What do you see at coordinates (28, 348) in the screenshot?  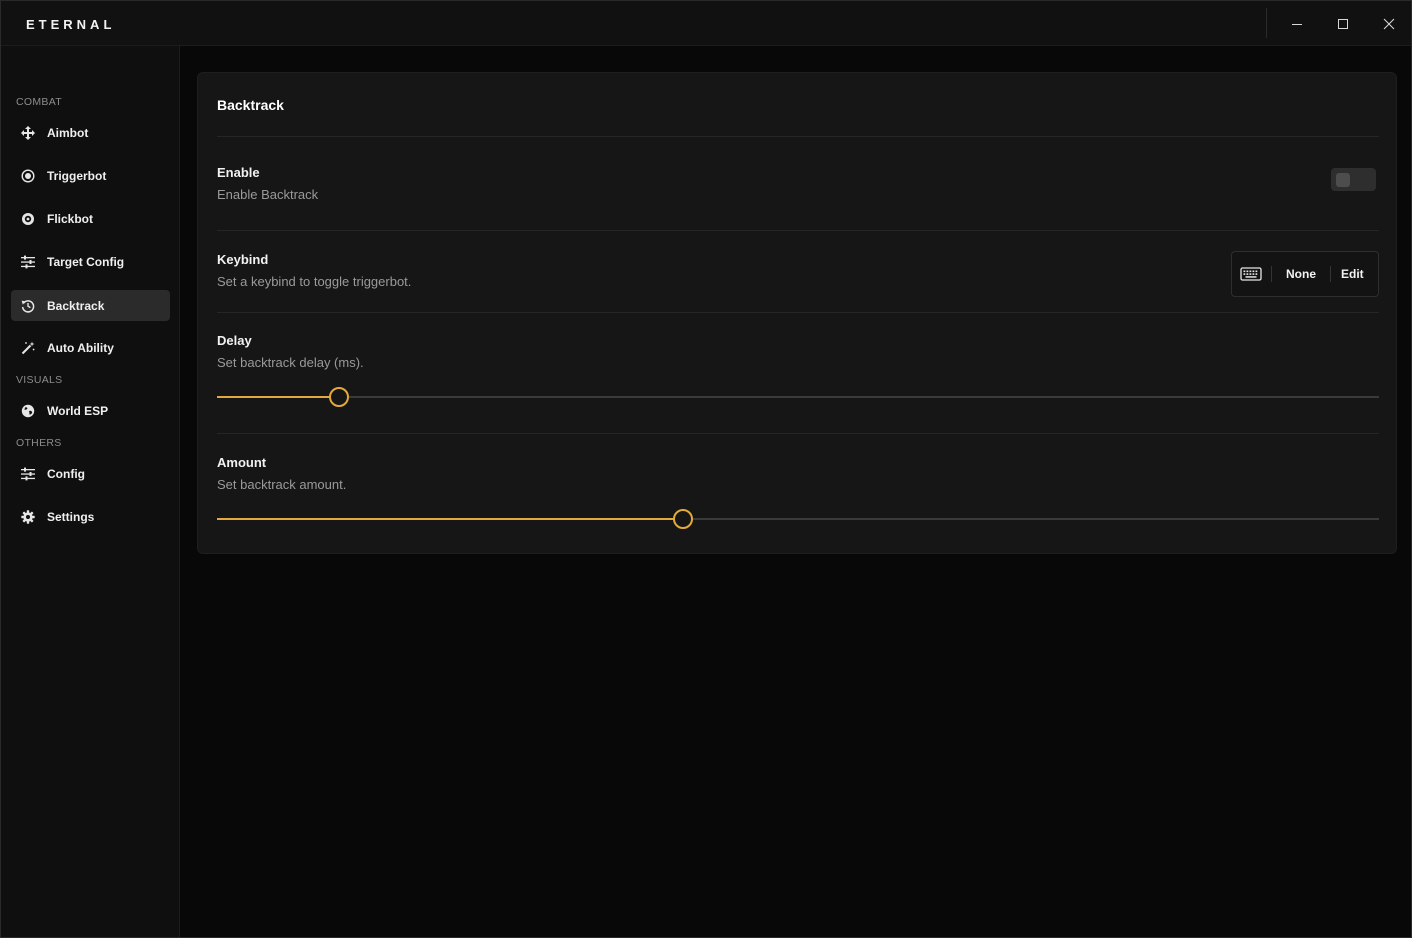 I see `magic-wand-icon` at bounding box center [28, 348].